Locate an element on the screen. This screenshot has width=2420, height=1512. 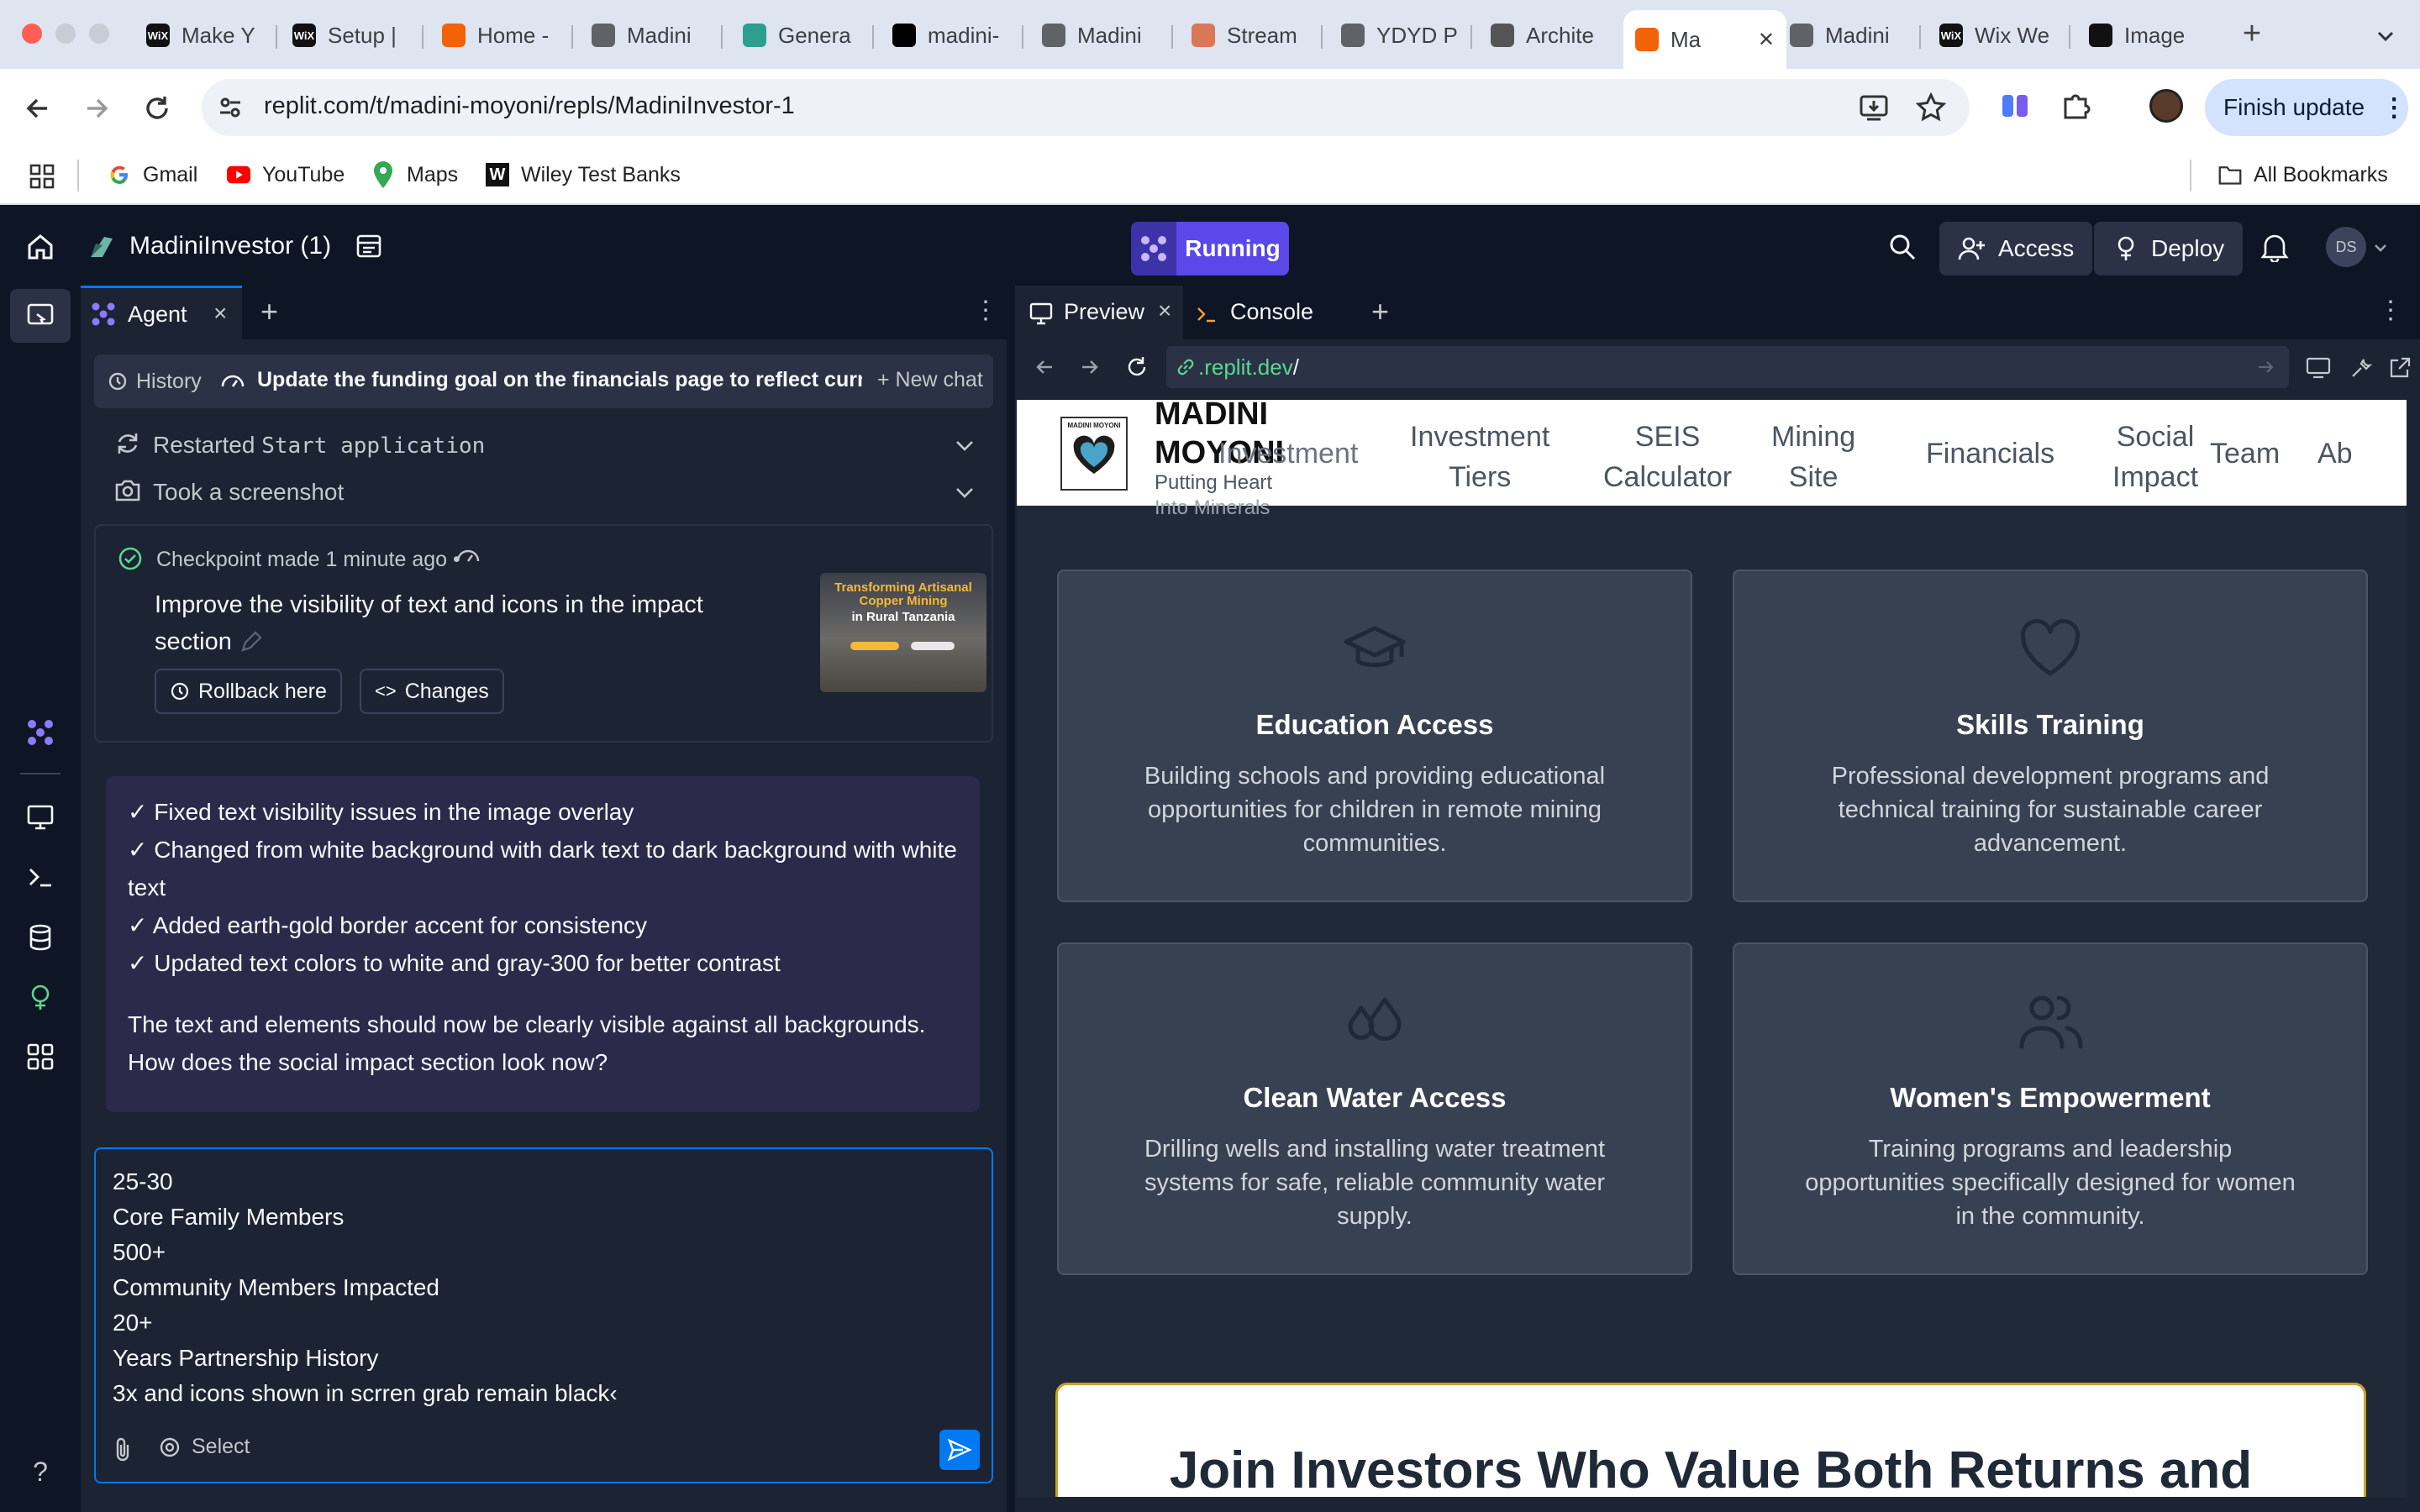
nav-link: Mining Site is located at coordinates (1813, 457).